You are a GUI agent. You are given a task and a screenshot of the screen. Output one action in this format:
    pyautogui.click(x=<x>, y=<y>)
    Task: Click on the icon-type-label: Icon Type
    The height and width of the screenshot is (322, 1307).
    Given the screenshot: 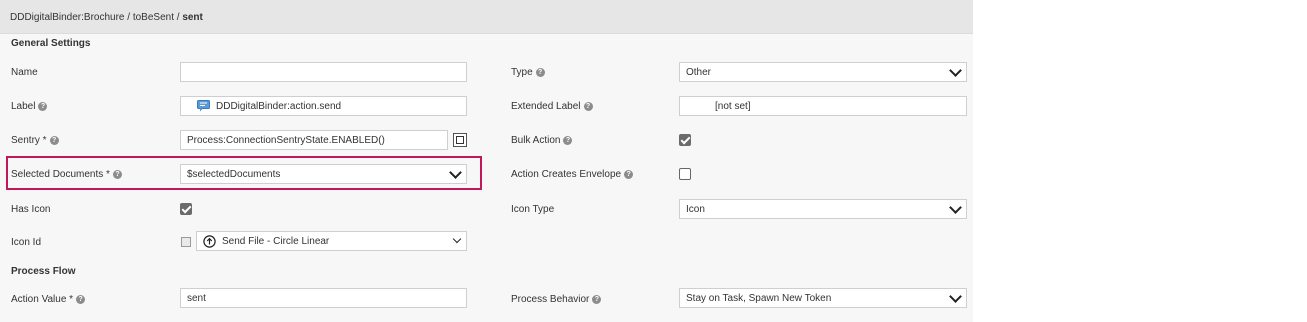 What is the action you would take?
    pyautogui.click(x=532, y=209)
    